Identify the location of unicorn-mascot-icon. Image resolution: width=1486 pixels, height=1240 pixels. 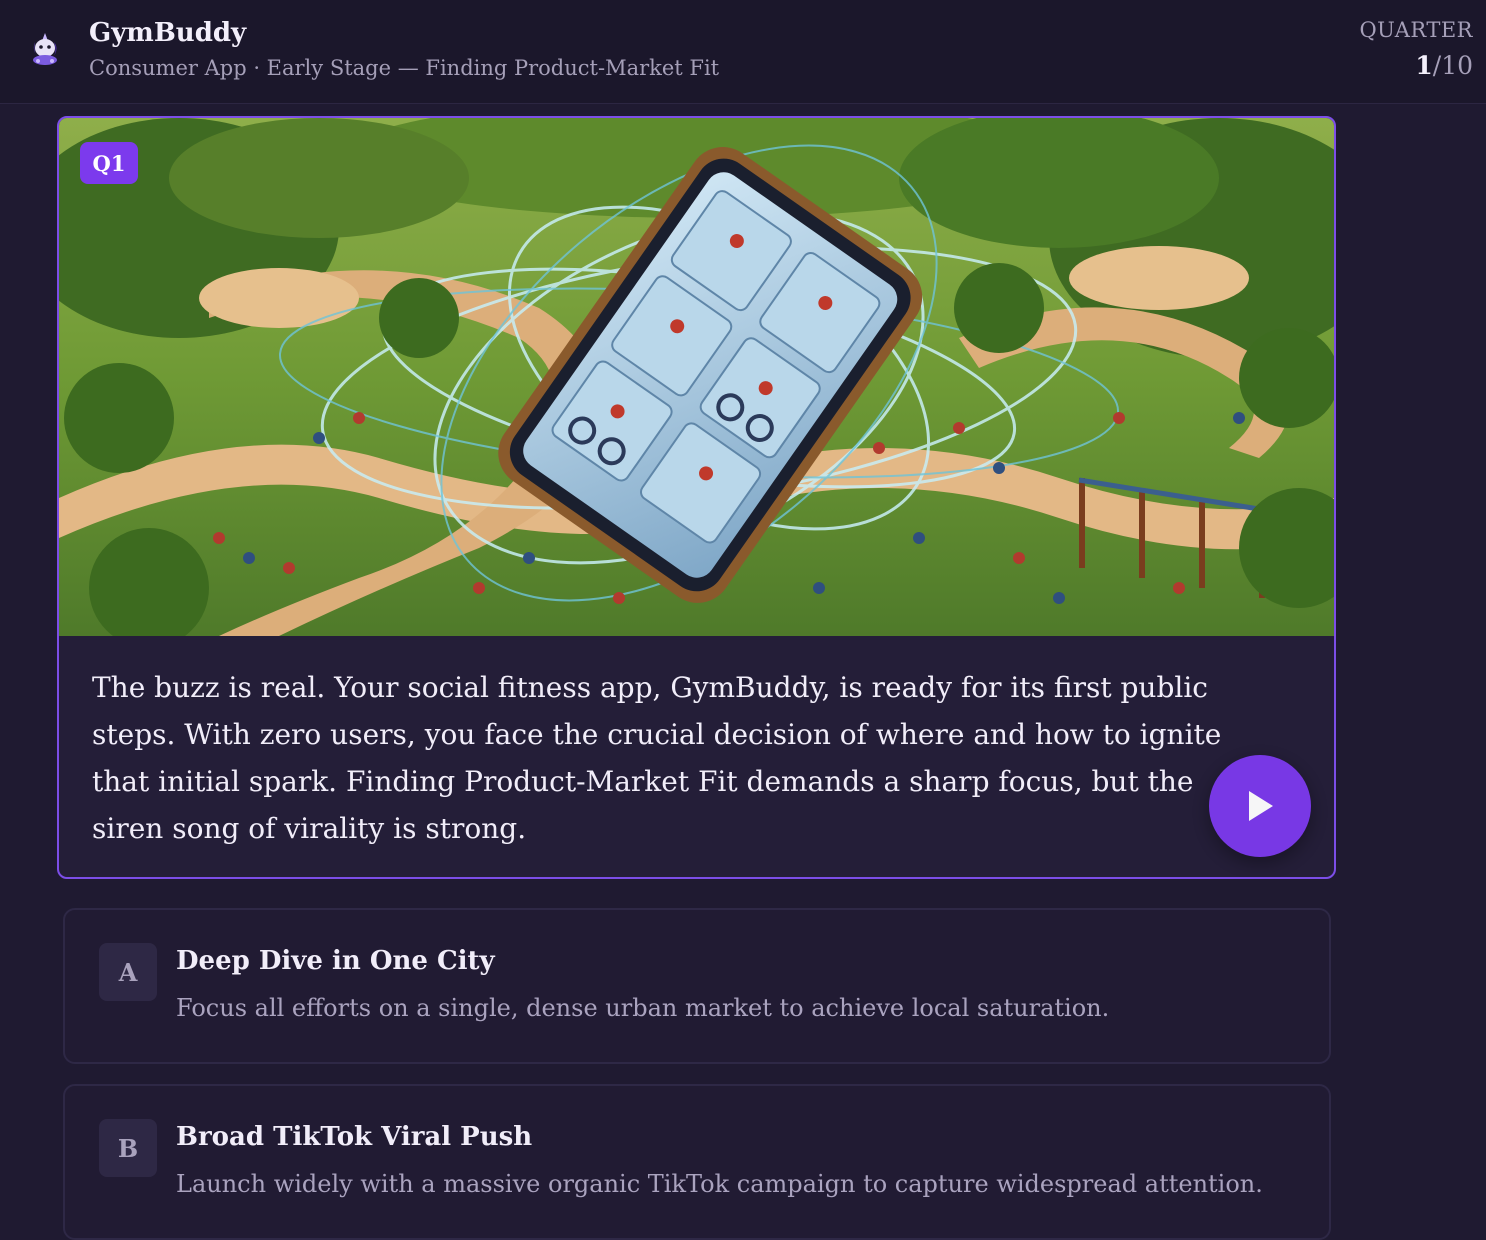
(45, 49).